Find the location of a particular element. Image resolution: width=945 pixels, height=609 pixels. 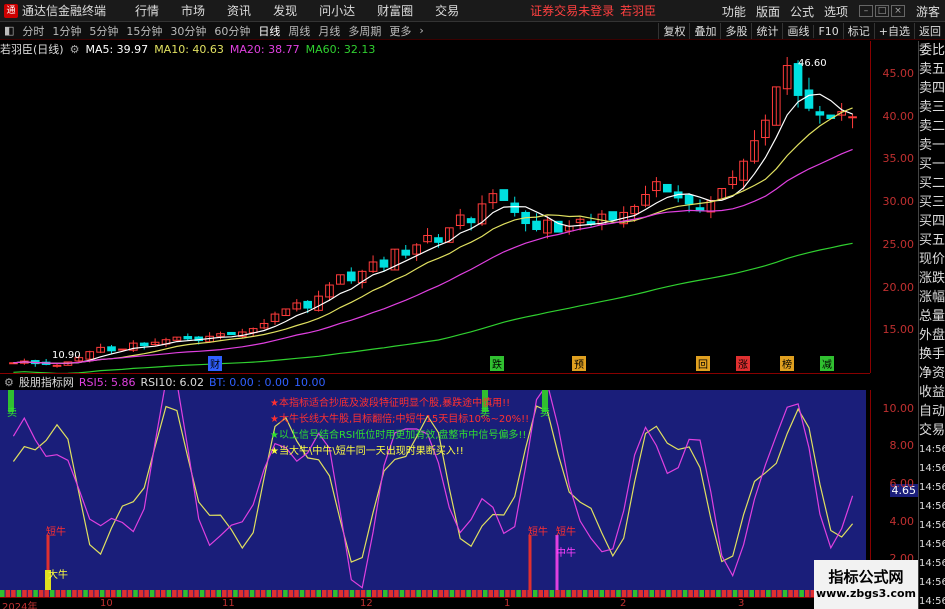

period-tab-1: 1分钟 is located at coordinates (66, 31).